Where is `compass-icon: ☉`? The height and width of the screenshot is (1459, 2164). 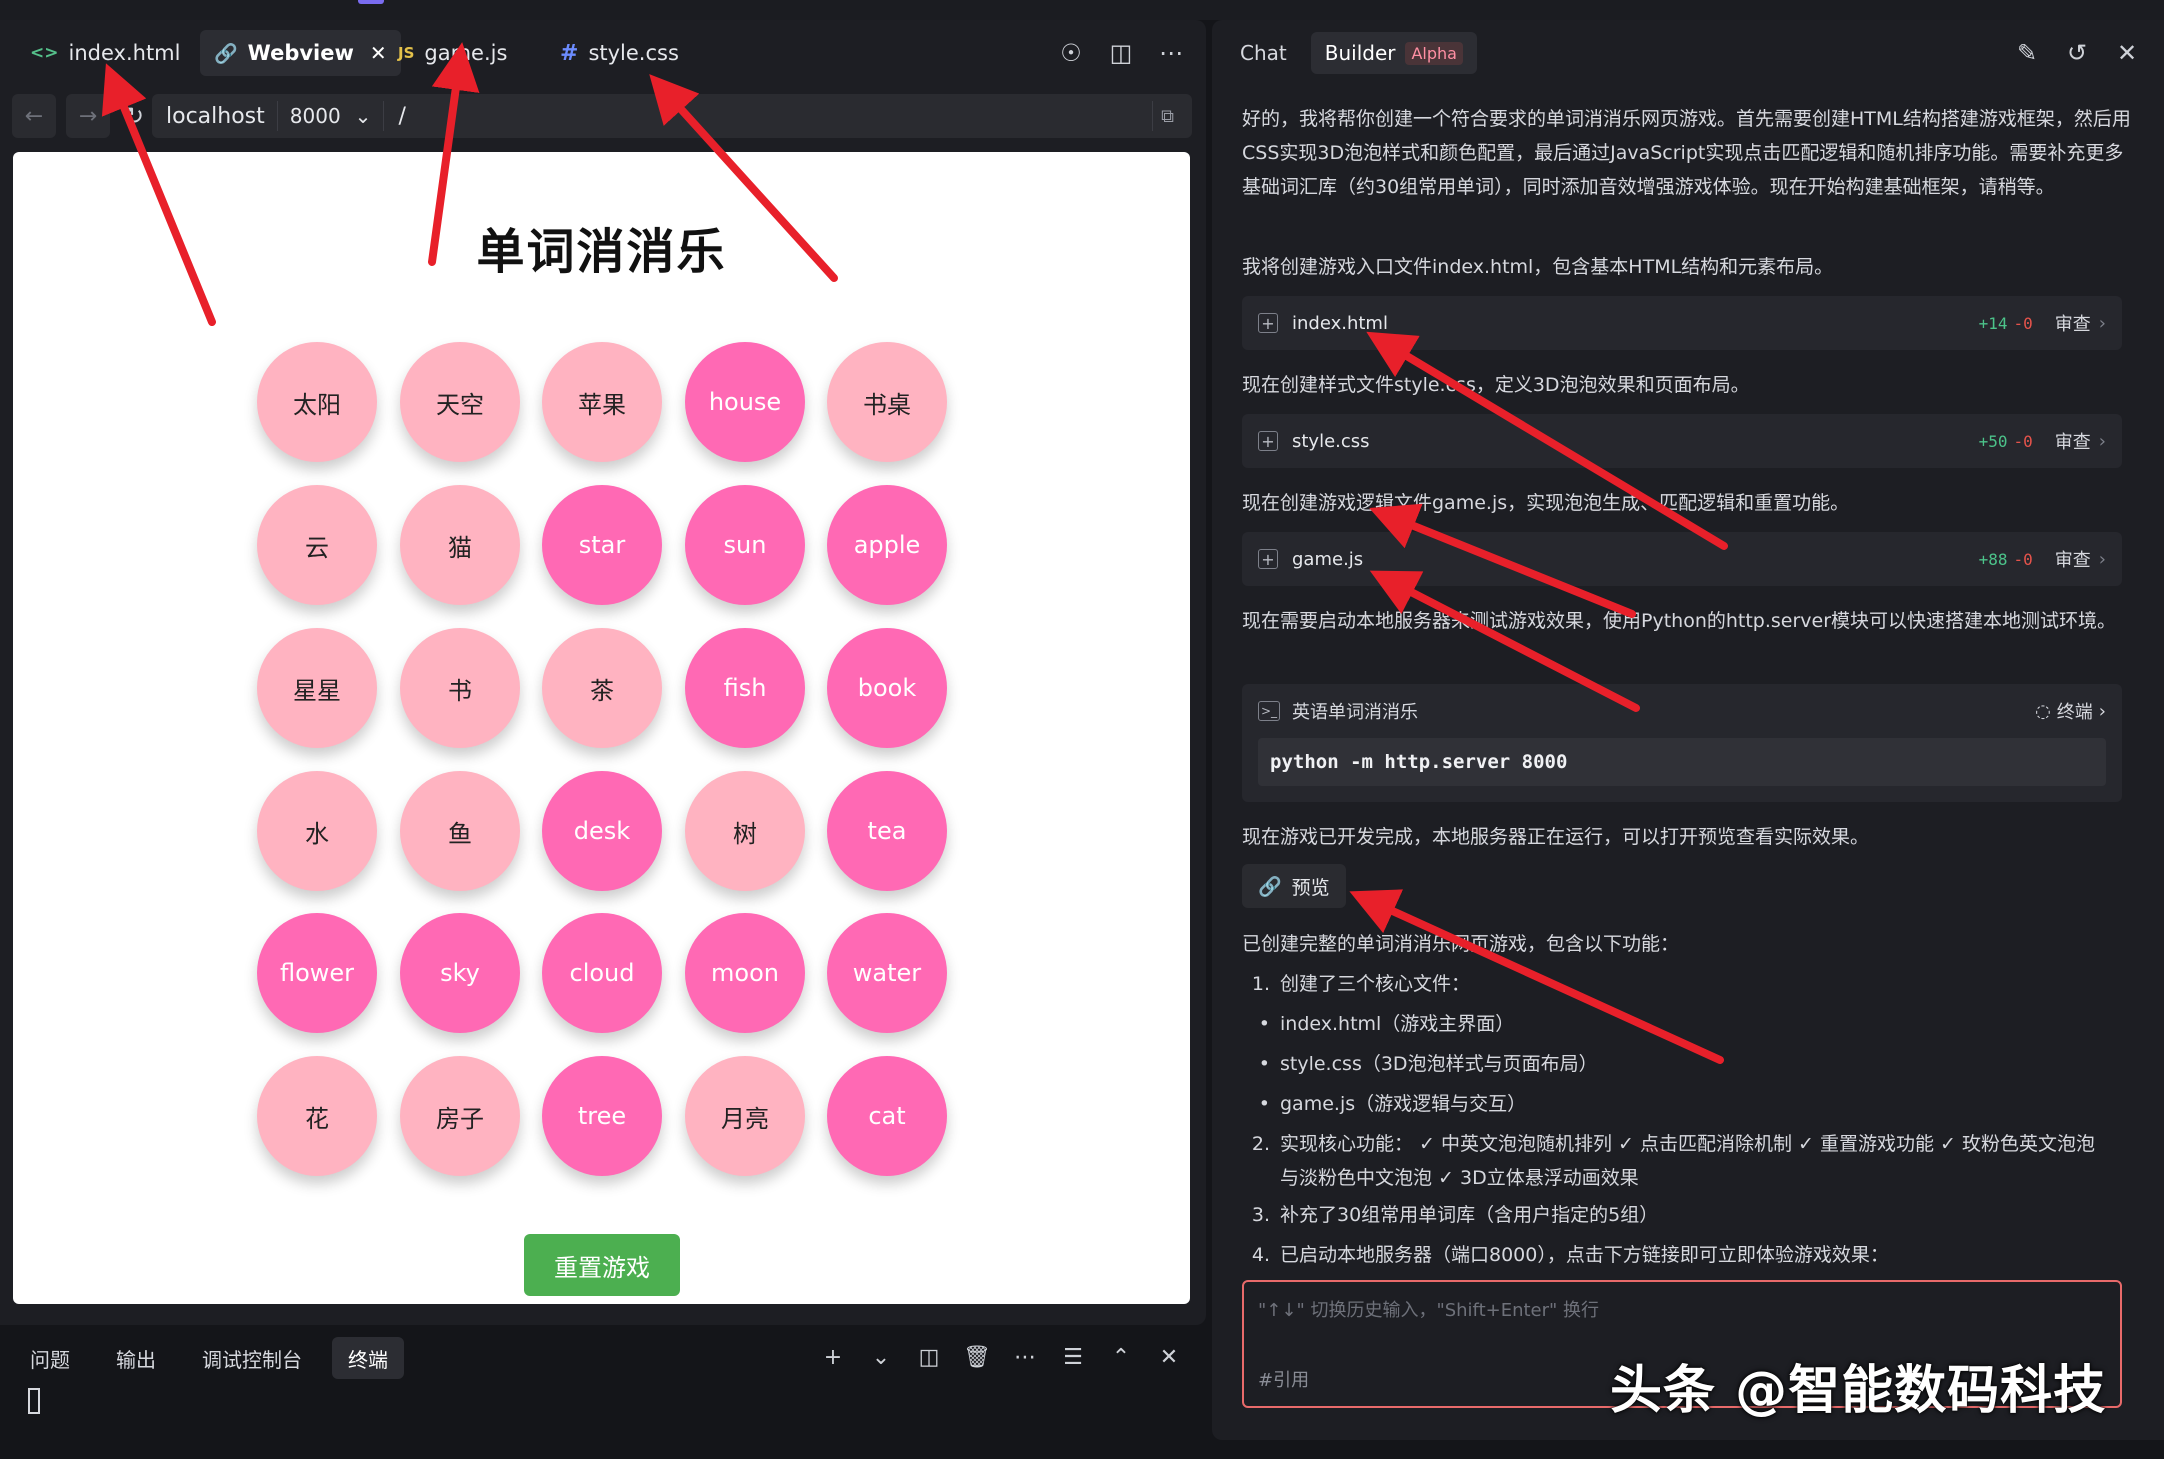
compass-icon: ☉ is located at coordinates (1071, 53).